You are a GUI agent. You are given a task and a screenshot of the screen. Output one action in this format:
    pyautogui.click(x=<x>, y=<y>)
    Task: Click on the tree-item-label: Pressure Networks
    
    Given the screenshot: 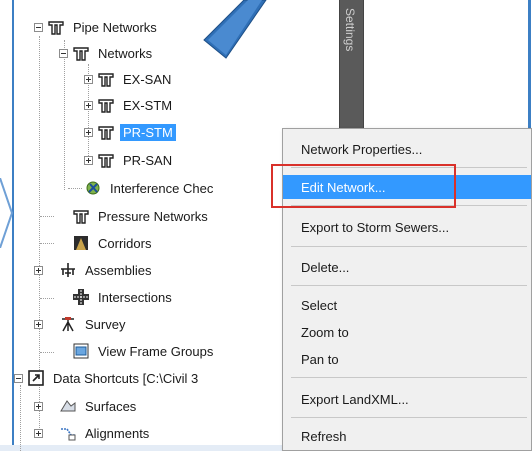 What is the action you would take?
    pyautogui.click(x=153, y=216)
    